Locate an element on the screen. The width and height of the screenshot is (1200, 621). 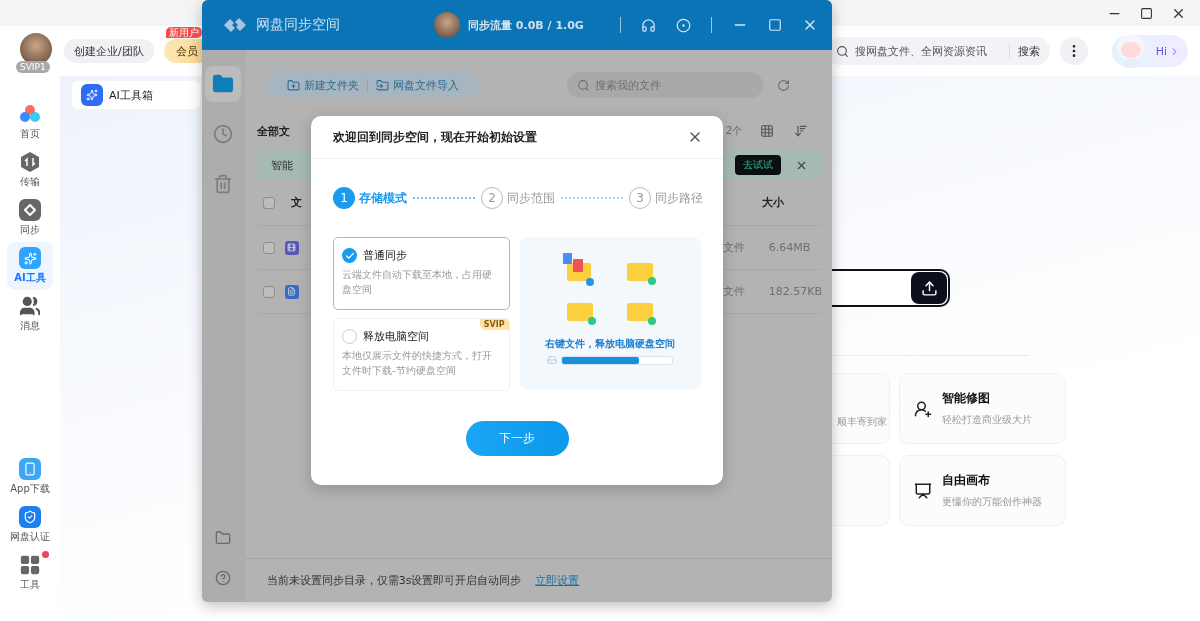
footer-text: 当前未设置同步目录，仅需3s设置即可开启自动同步 is located at coordinates (394, 580).